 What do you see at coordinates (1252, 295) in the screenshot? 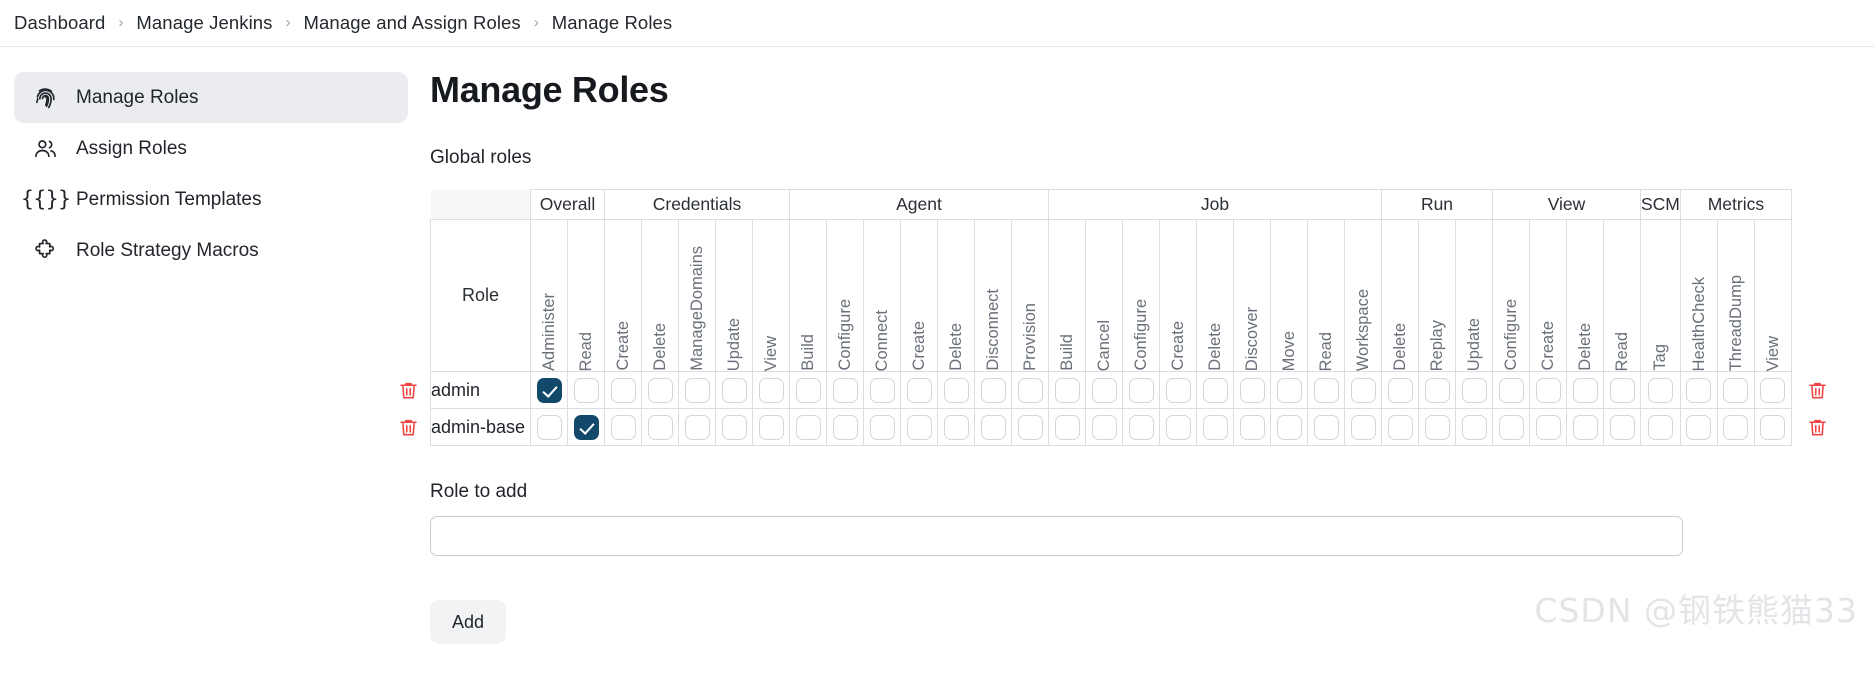
I see `permission-column-header: Discover` at bounding box center [1252, 295].